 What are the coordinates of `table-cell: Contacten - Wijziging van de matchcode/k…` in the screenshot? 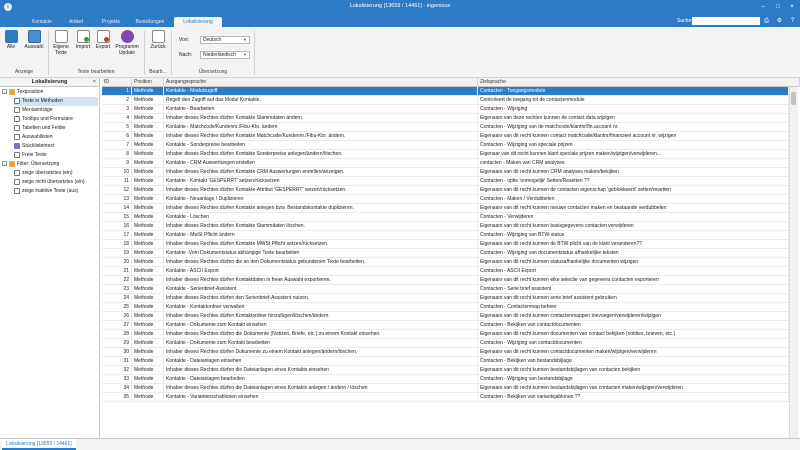 It's located at (633, 127).